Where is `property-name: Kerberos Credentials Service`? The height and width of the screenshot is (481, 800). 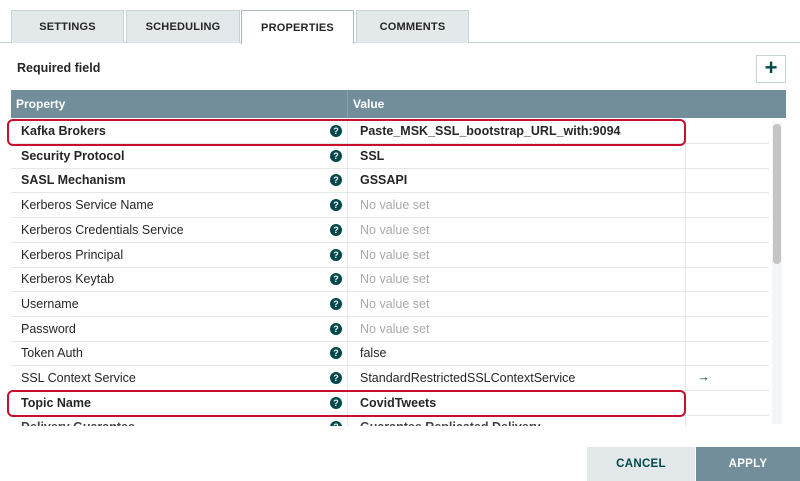
property-name: Kerberos Credentials Service is located at coordinates (102, 229).